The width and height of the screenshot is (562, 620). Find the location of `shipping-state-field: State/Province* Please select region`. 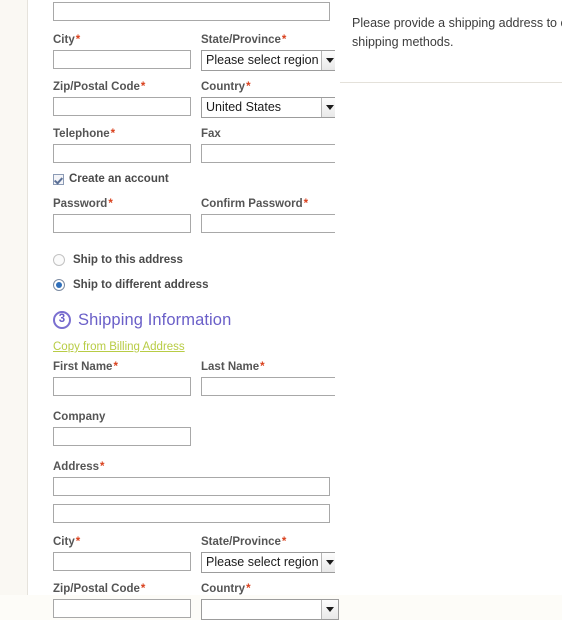

shipping-state-field: State/Province* Please select region is located at coordinates (270, 554).